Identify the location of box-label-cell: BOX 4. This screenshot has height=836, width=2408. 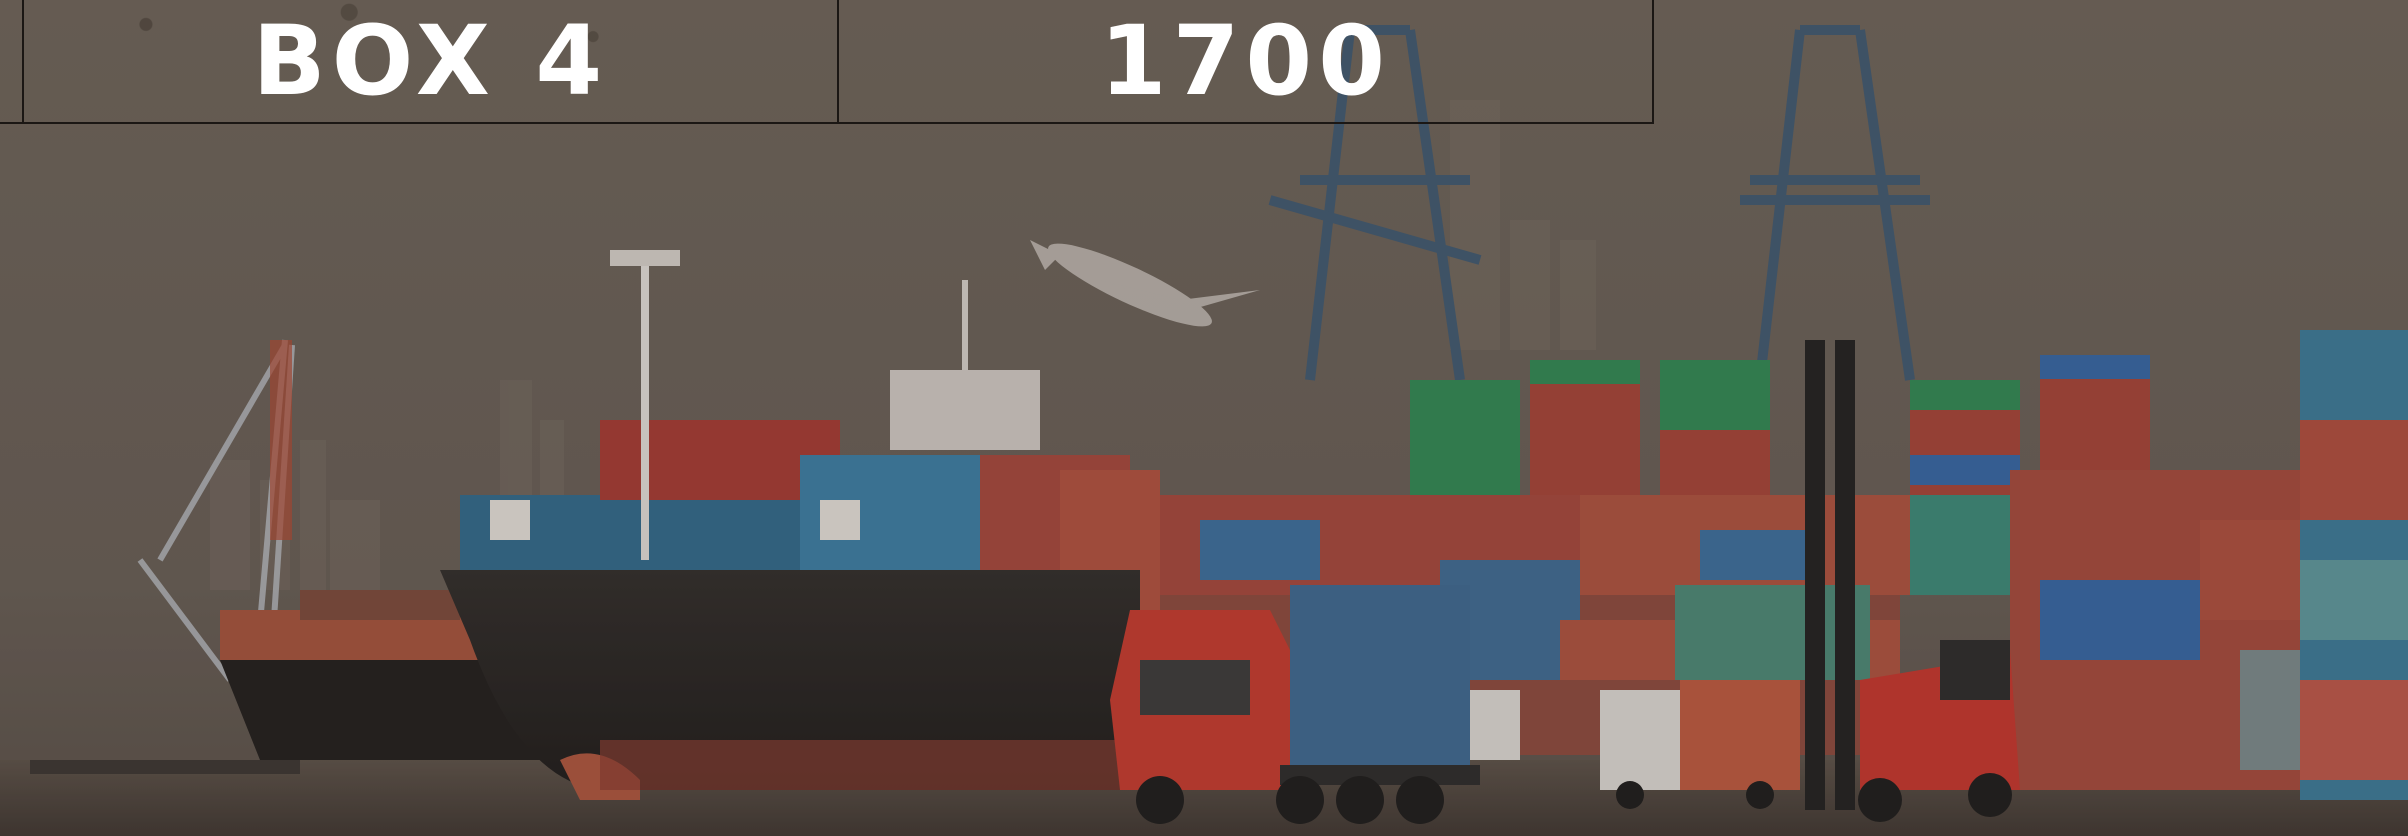
(430, 62).